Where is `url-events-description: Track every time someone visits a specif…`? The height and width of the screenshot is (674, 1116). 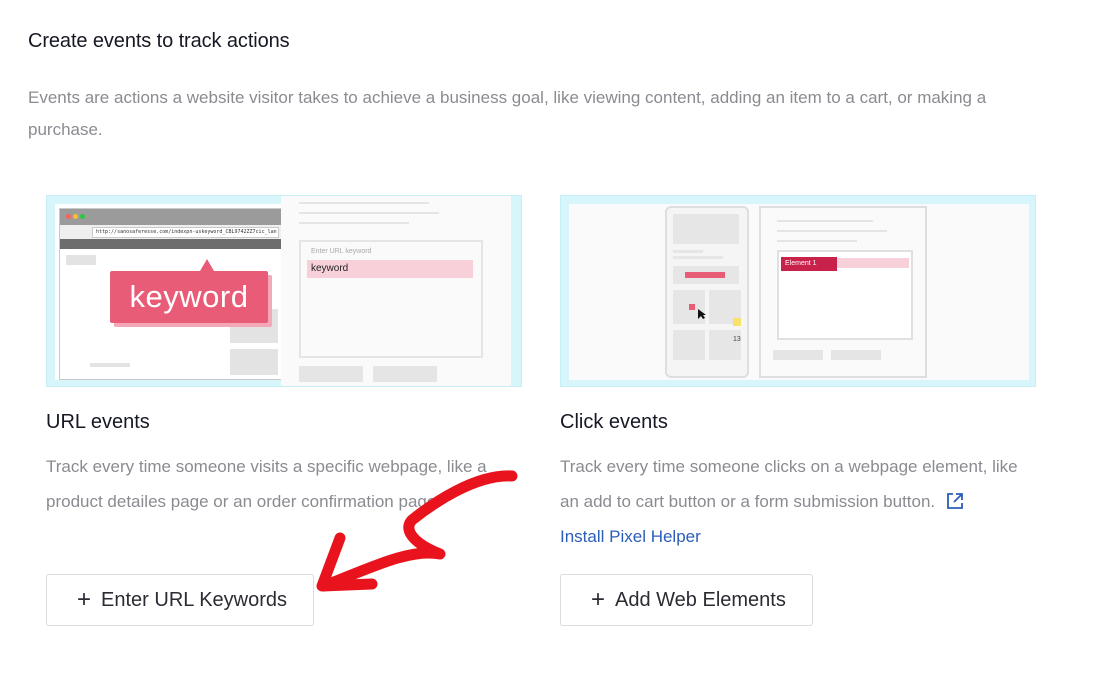
url-events-description: Track every time someone visits a specif… is located at coordinates (266, 484).